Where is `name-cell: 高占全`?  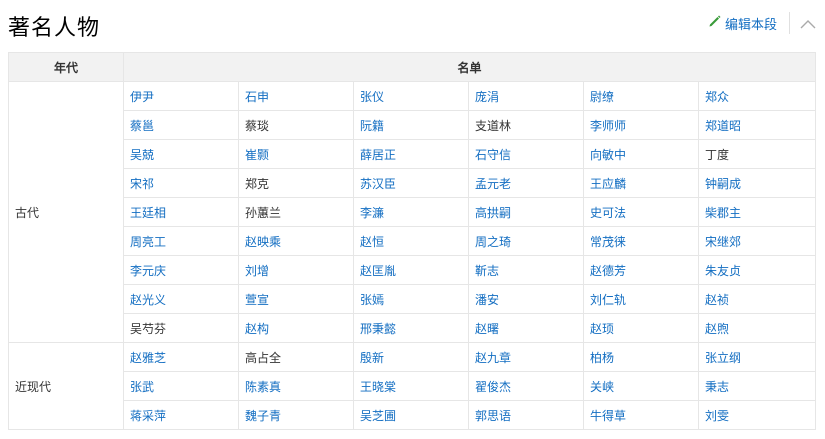 name-cell: 高占全 is located at coordinates (296, 357).